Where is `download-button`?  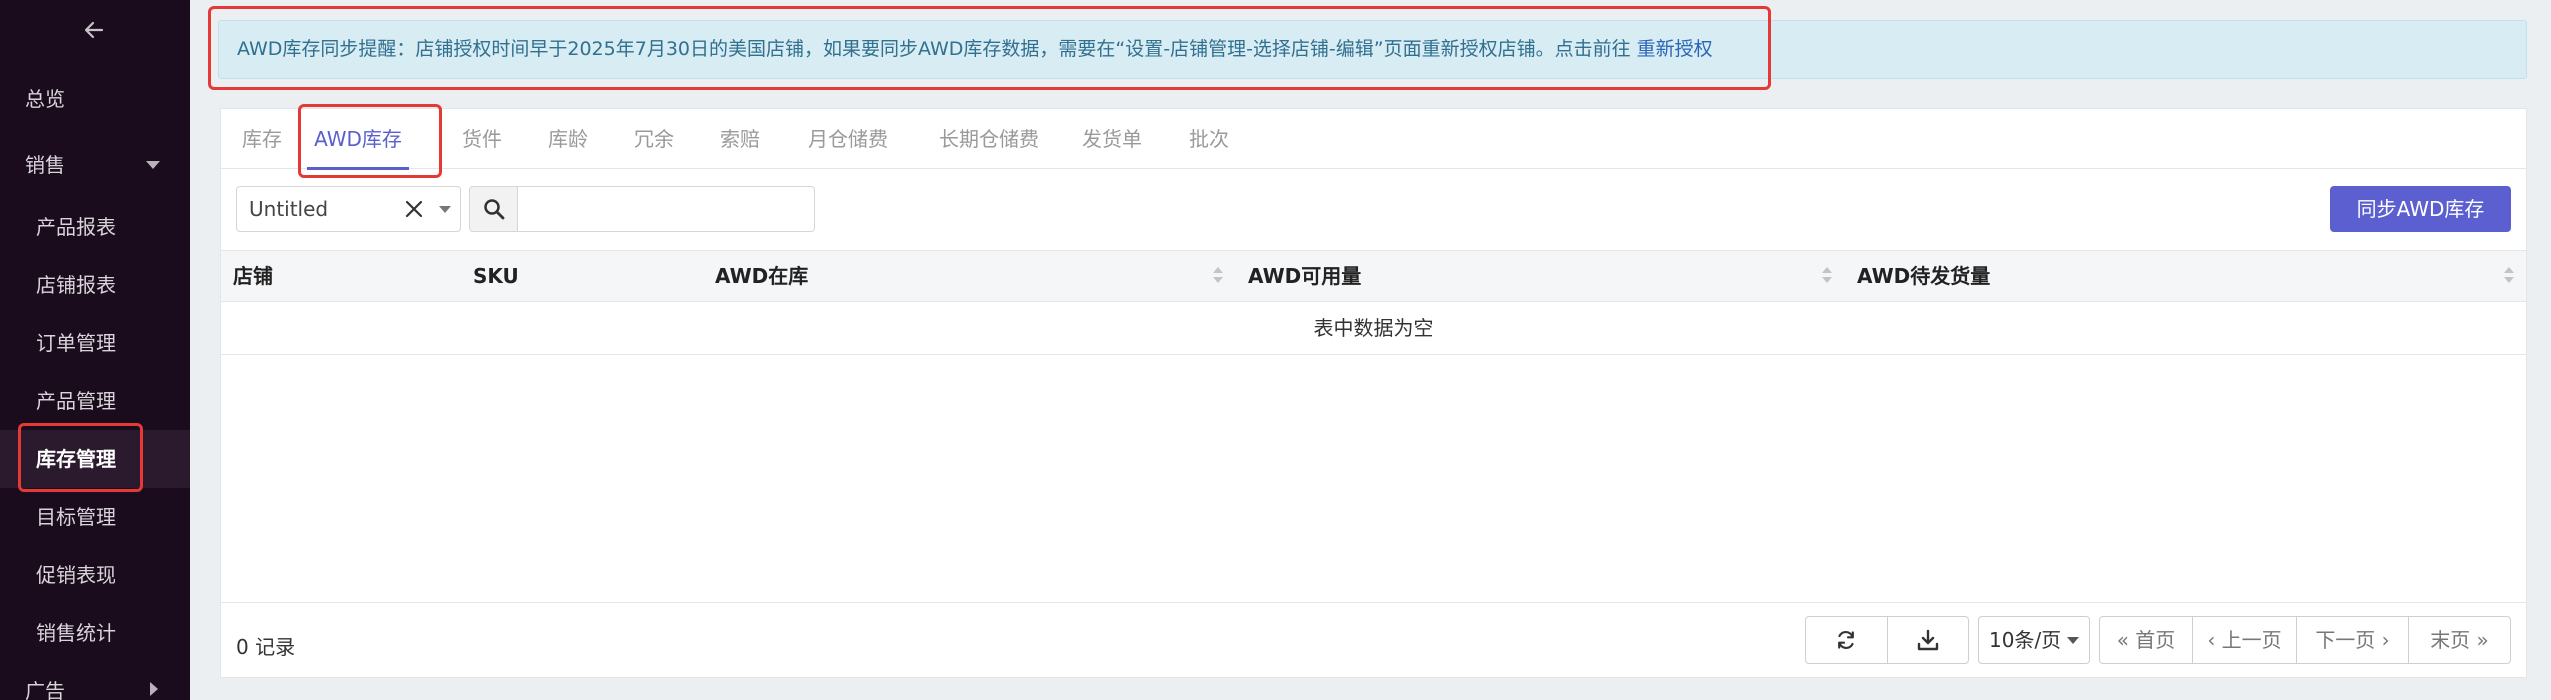
download-button is located at coordinates (1927, 640).